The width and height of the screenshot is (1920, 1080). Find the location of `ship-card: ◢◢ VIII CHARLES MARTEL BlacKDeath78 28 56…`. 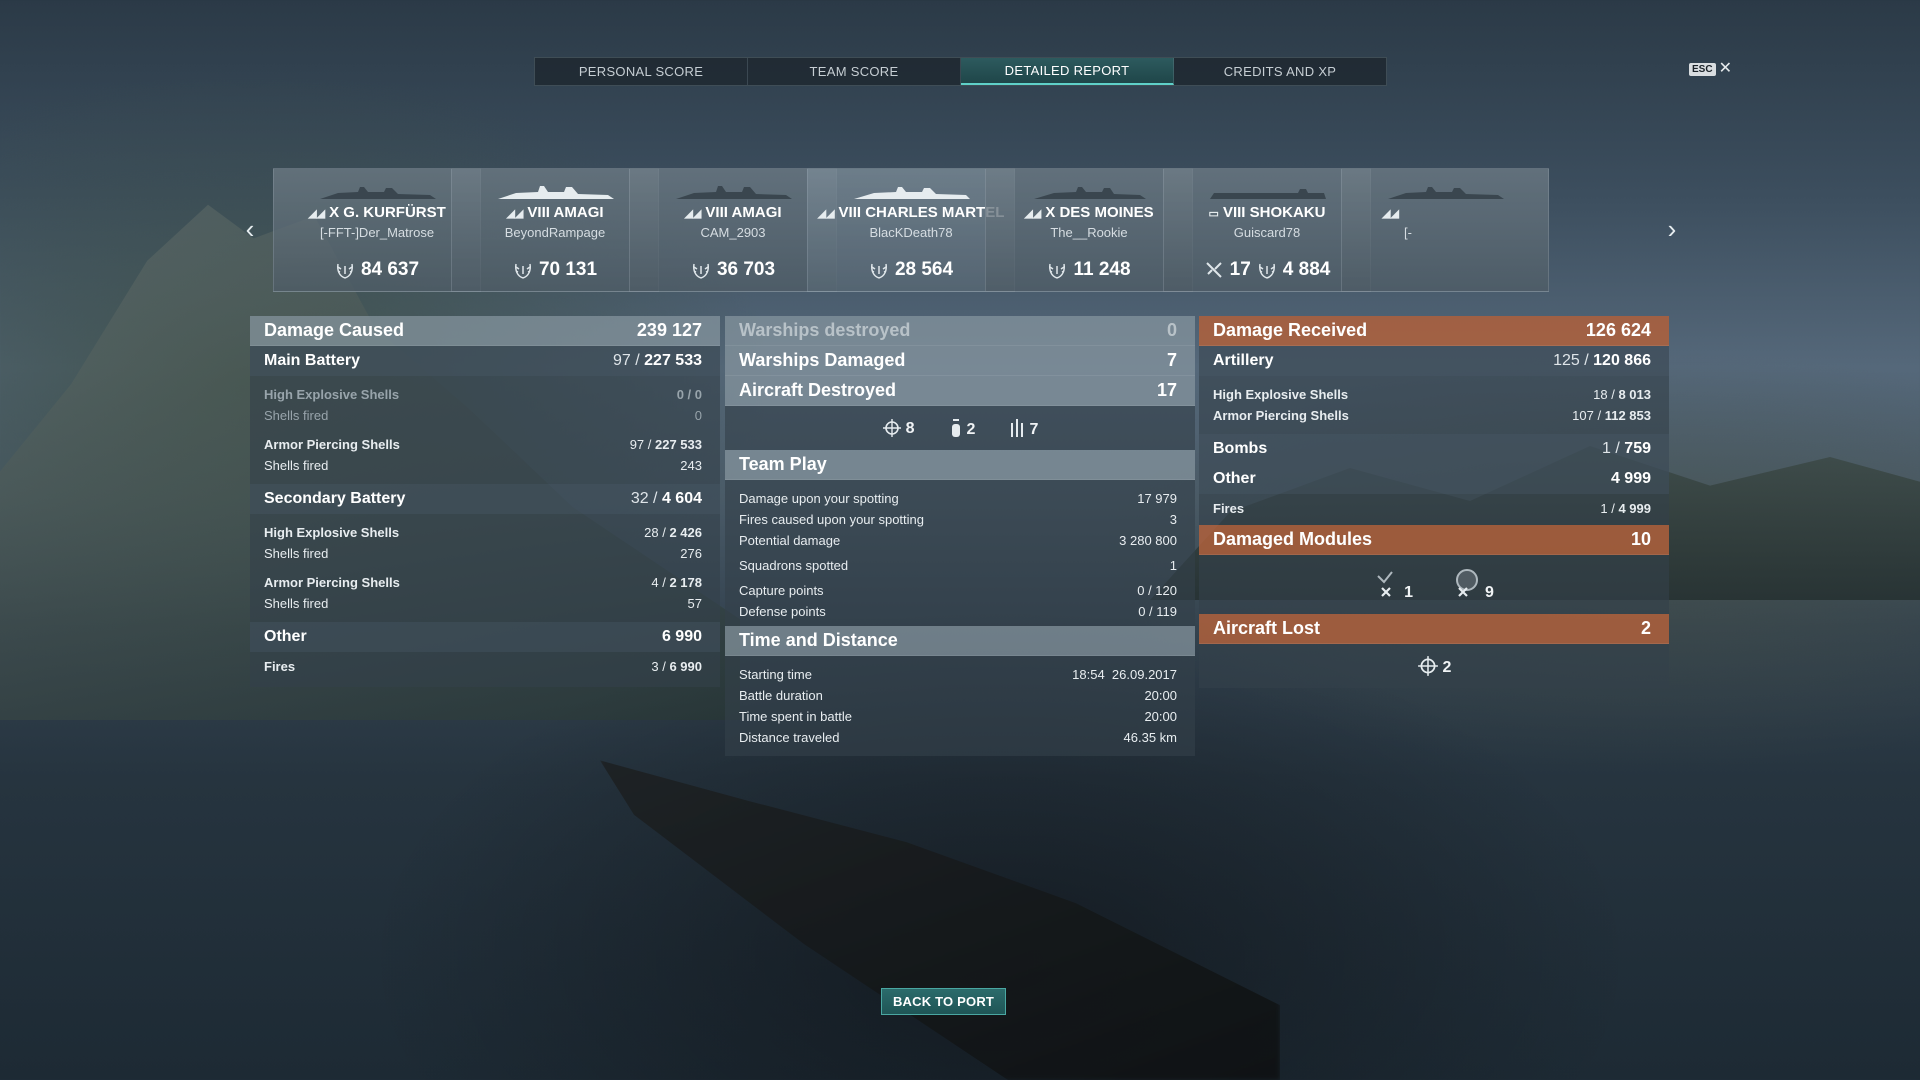

ship-card: ◢◢ VIII CHARLES MARTEL BlacKDeath78 28 56… is located at coordinates (911, 230).